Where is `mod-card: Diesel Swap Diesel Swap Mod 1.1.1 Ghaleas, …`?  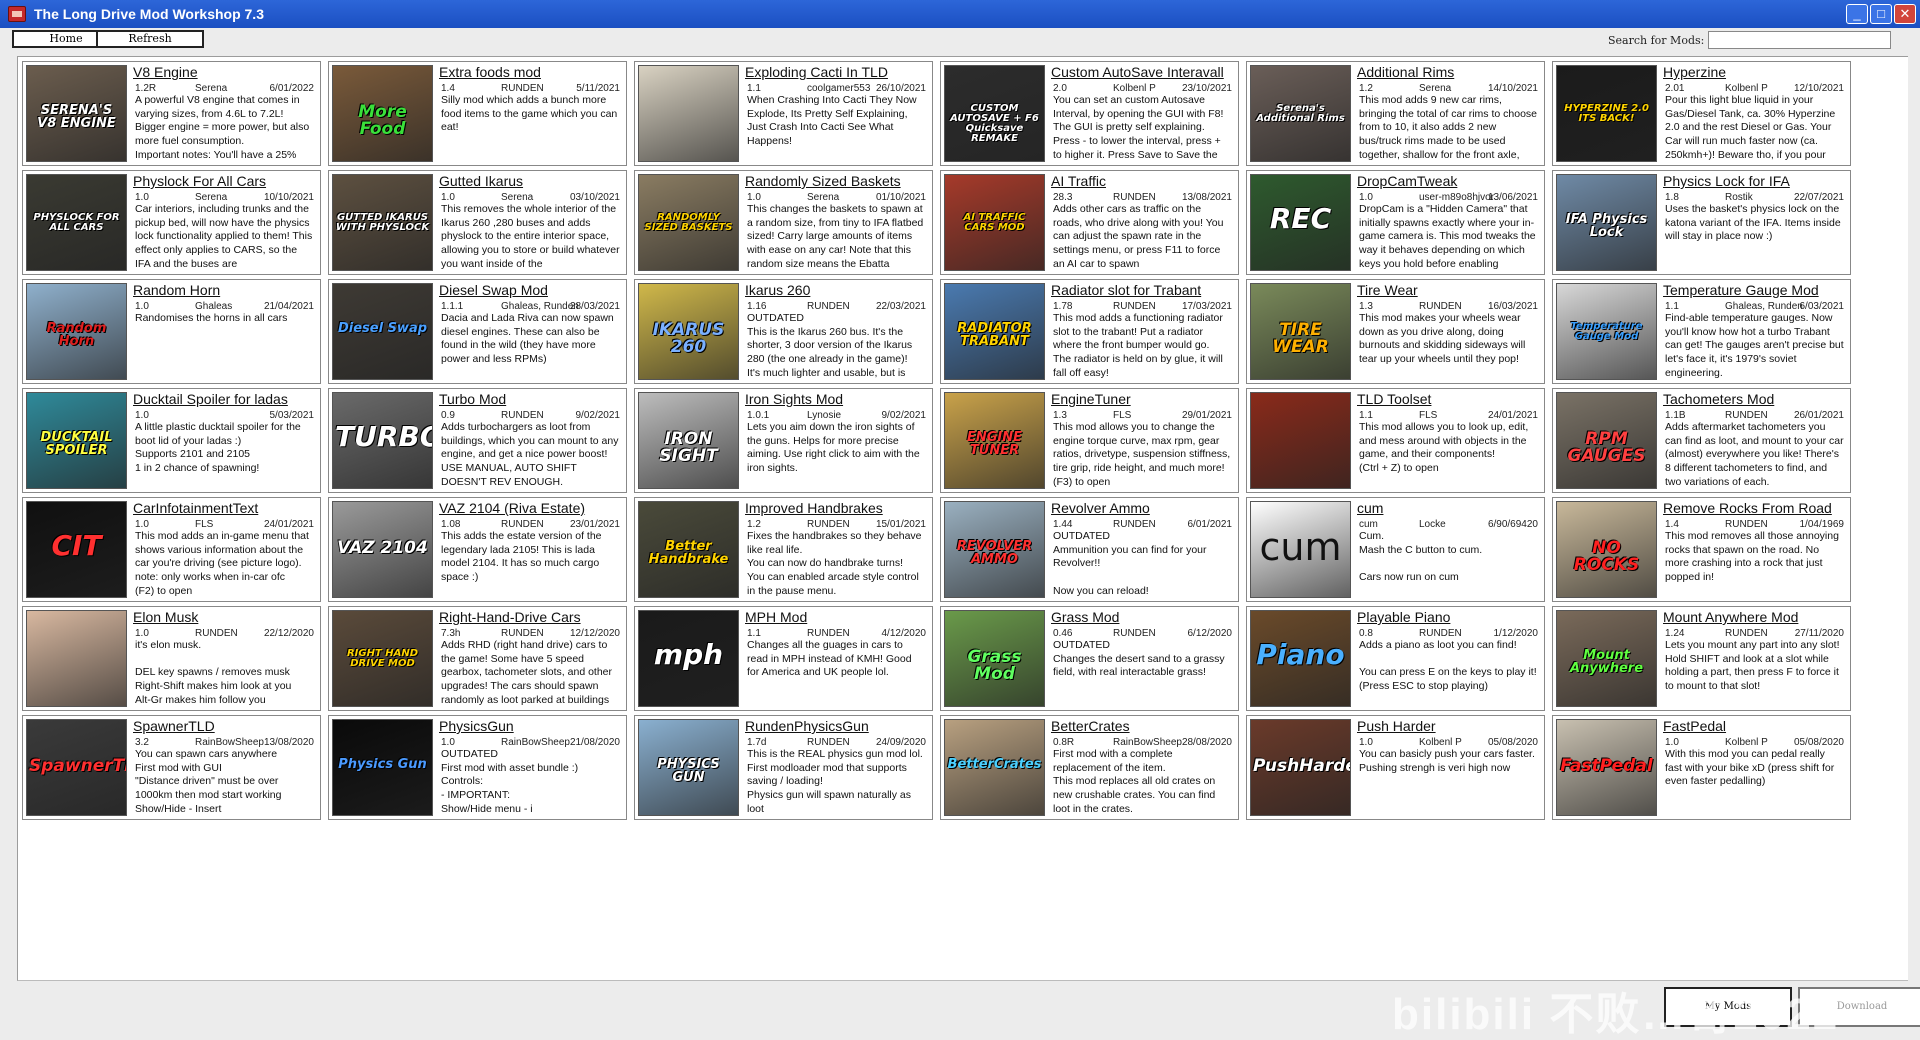 mod-card: Diesel Swap Diesel Swap Mod 1.1.1 Ghaleas, … is located at coordinates (477, 331).